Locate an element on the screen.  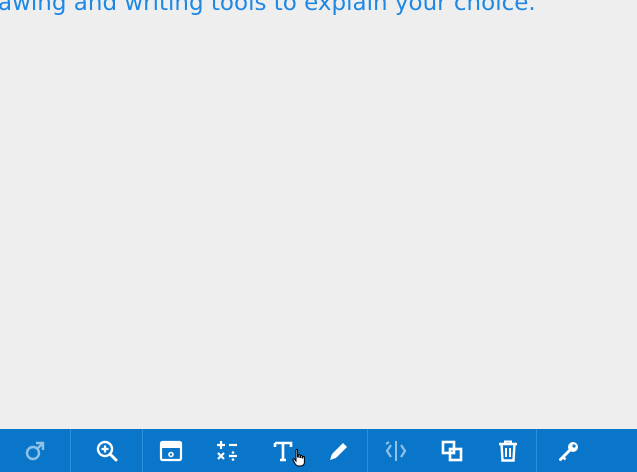
zoom-in-icon is located at coordinates (107, 451).